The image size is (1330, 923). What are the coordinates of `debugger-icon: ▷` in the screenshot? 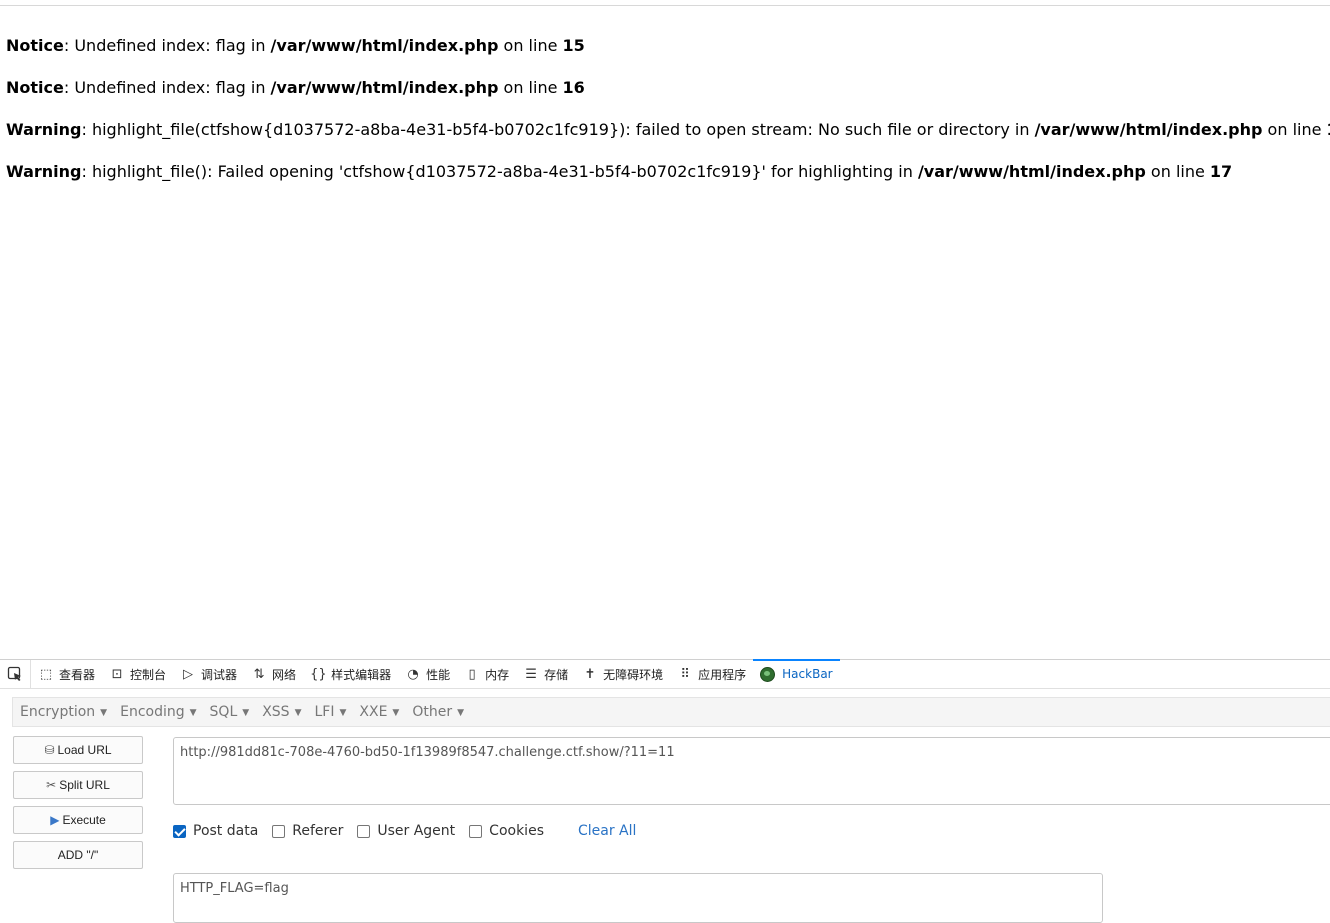 It's located at (188, 674).